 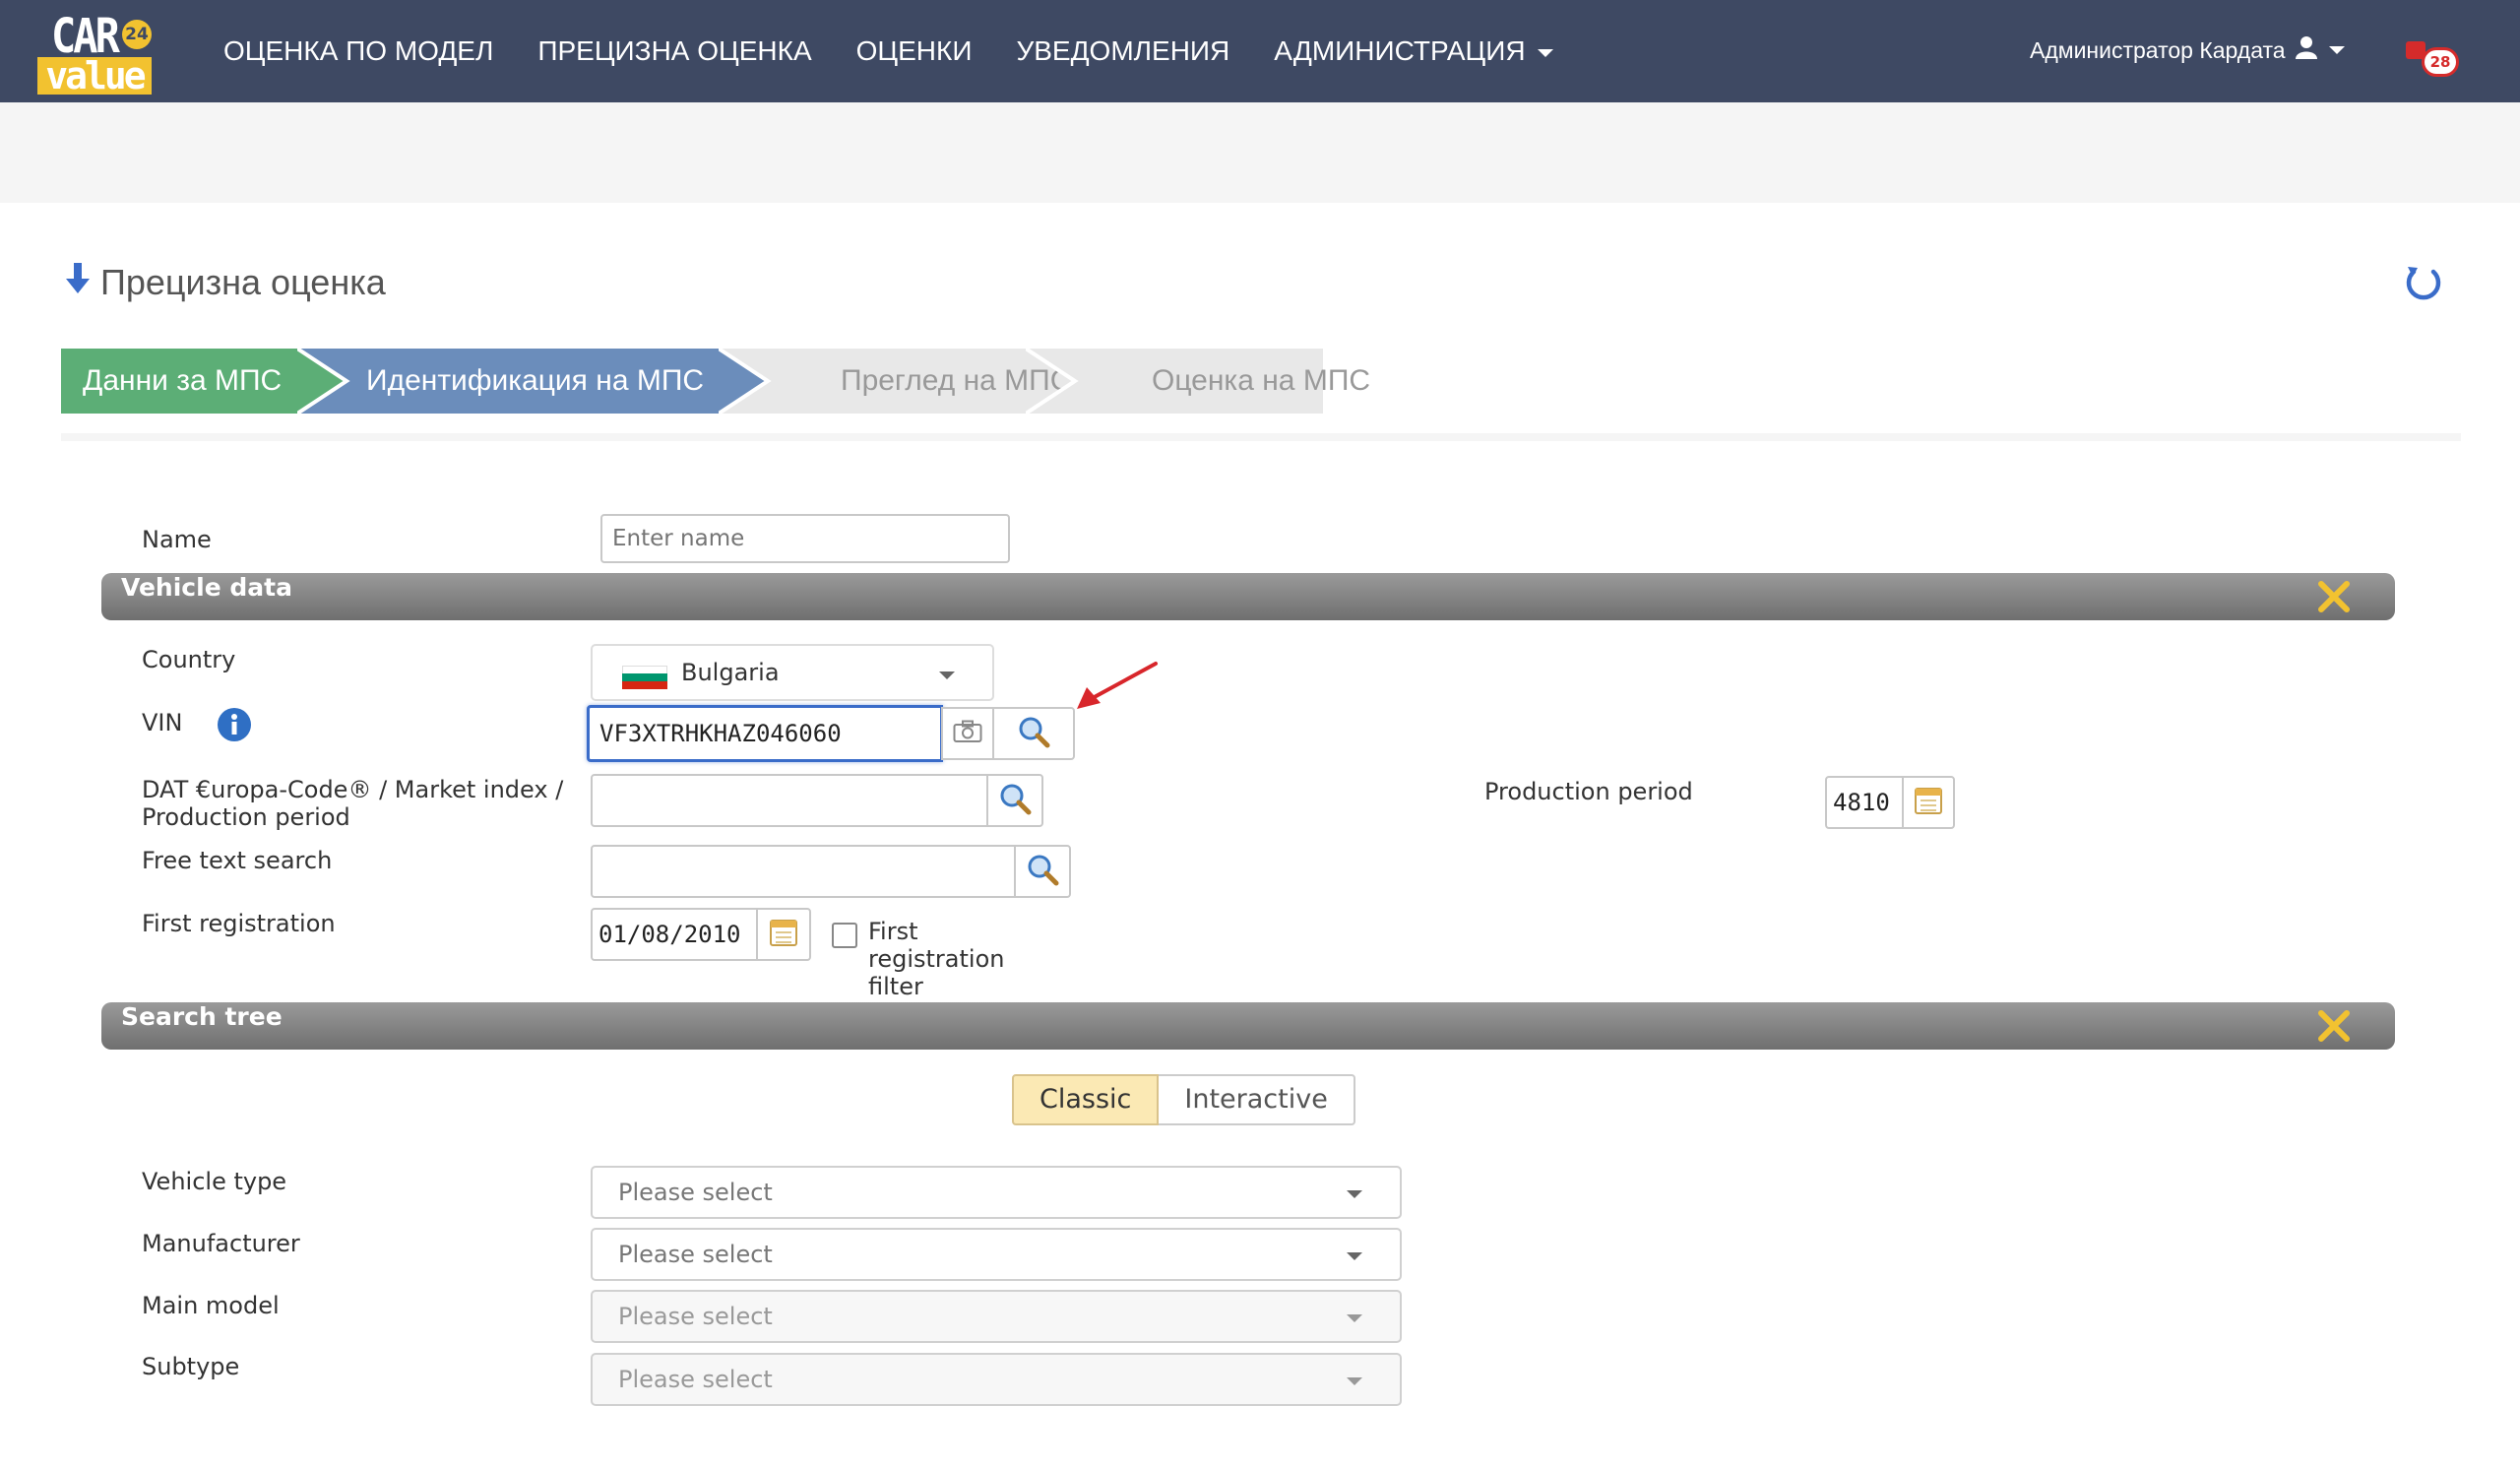 What do you see at coordinates (695, 1192) in the screenshot?
I see `vehicle-type-select-value: Please select` at bounding box center [695, 1192].